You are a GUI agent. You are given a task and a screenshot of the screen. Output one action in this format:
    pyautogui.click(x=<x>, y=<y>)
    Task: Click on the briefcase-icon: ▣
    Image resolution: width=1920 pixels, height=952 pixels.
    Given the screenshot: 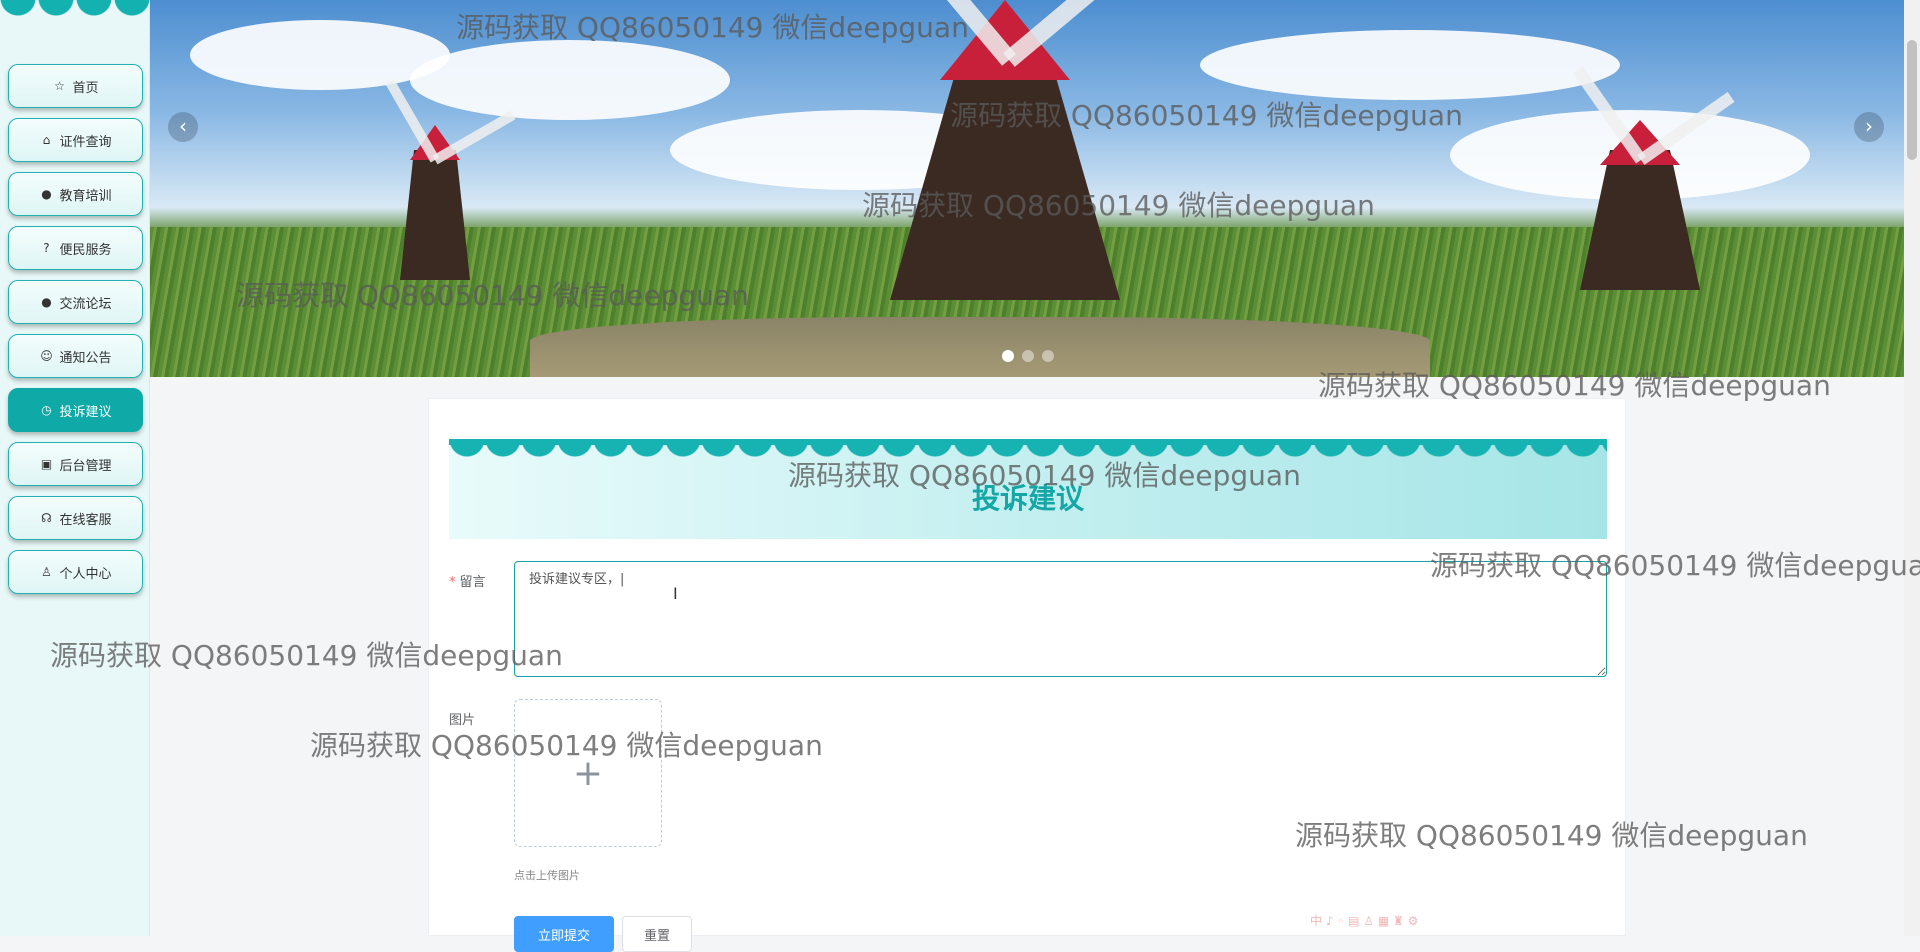 What is the action you would take?
    pyautogui.click(x=46, y=464)
    